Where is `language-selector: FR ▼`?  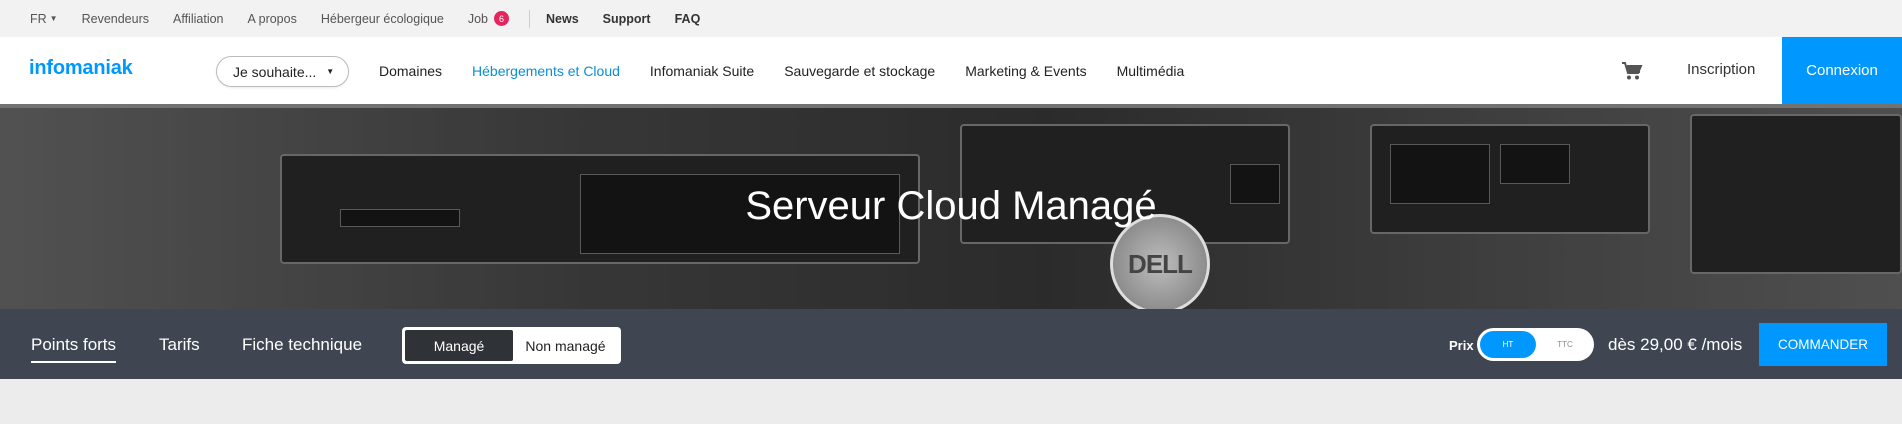
language-selector: FR ▼ is located at coordinates (44, 19).